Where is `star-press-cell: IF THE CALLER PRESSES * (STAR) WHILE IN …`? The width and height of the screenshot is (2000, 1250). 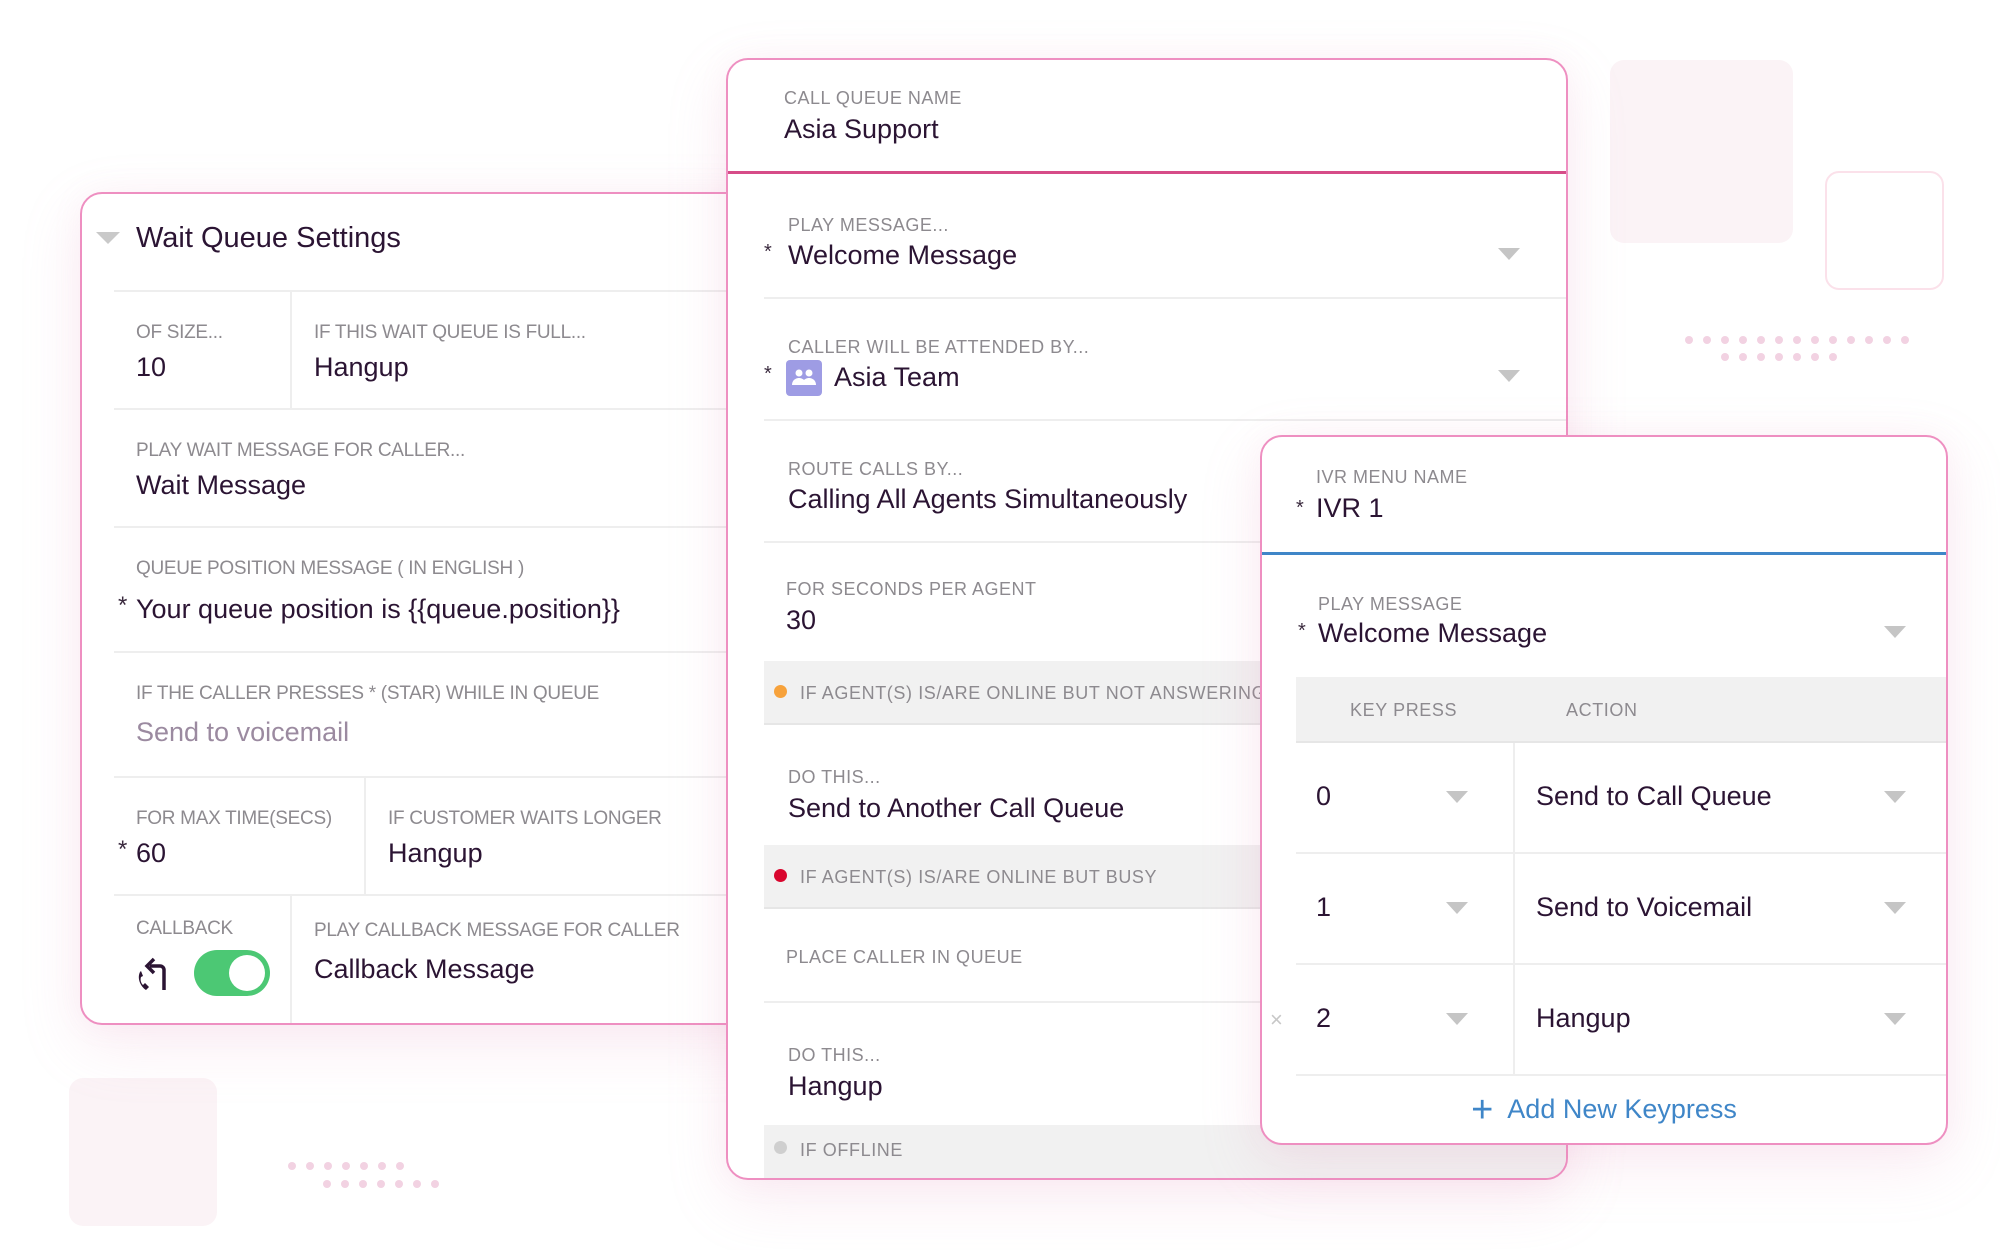
star-press-cell: IF THE CALLER PRESSES * (STAR) WHILE IN … is located at coordinates (446, 714).